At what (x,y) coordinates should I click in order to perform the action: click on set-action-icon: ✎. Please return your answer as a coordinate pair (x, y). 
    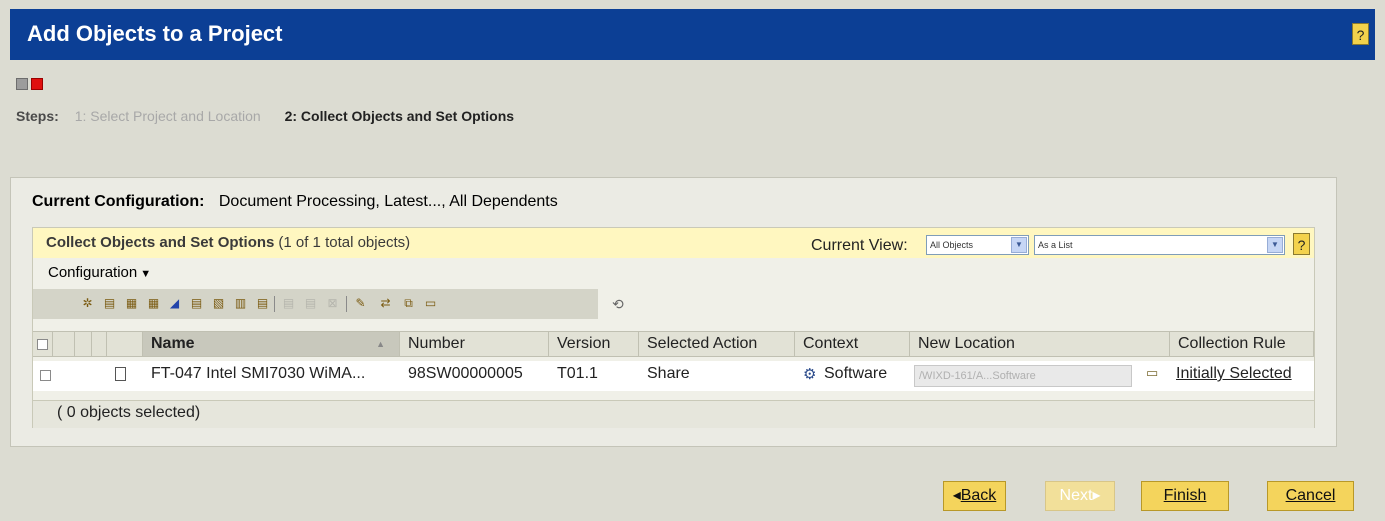
    Looking at the image, I should click on (360, 303).